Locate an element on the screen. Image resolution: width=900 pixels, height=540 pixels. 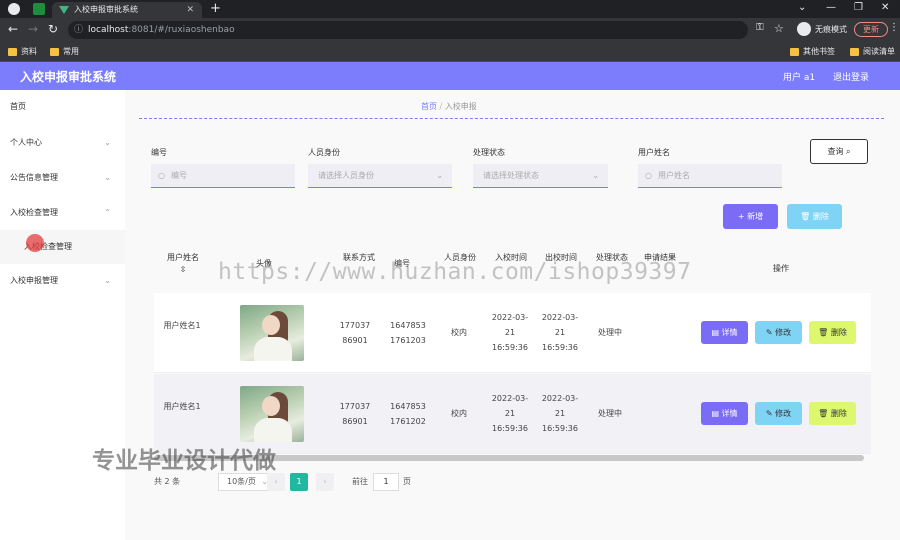
cell-identity: 校内 is located at coordinates (459, 332).